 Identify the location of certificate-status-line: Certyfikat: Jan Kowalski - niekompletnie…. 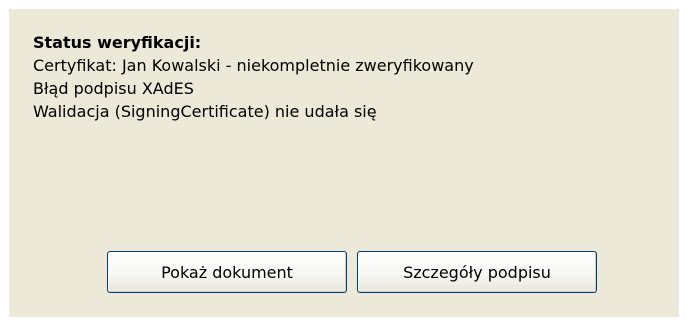
(253, 65).